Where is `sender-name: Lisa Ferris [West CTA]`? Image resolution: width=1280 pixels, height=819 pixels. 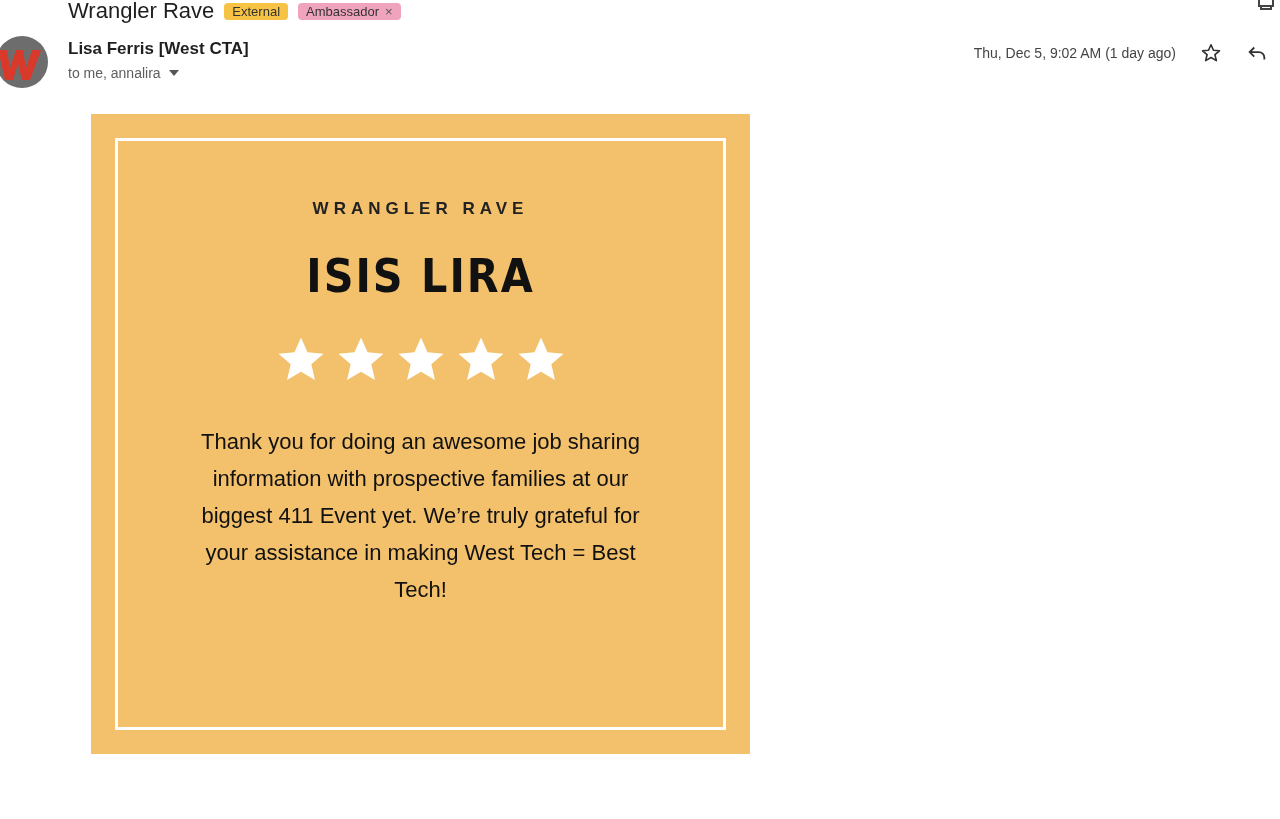 sender-name: Lisa Ferris [West CTA] is located at coordinates (158, 49).